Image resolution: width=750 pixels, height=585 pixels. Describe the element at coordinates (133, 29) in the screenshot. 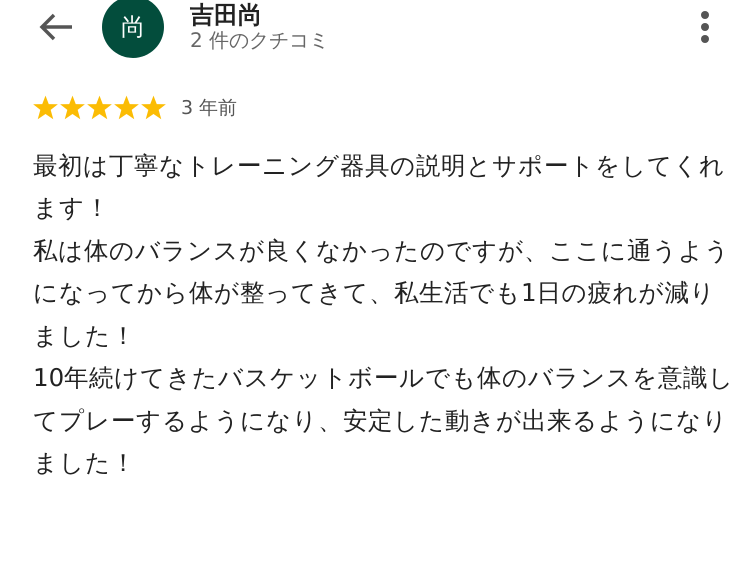

I see `avatar: 尚` at that location.